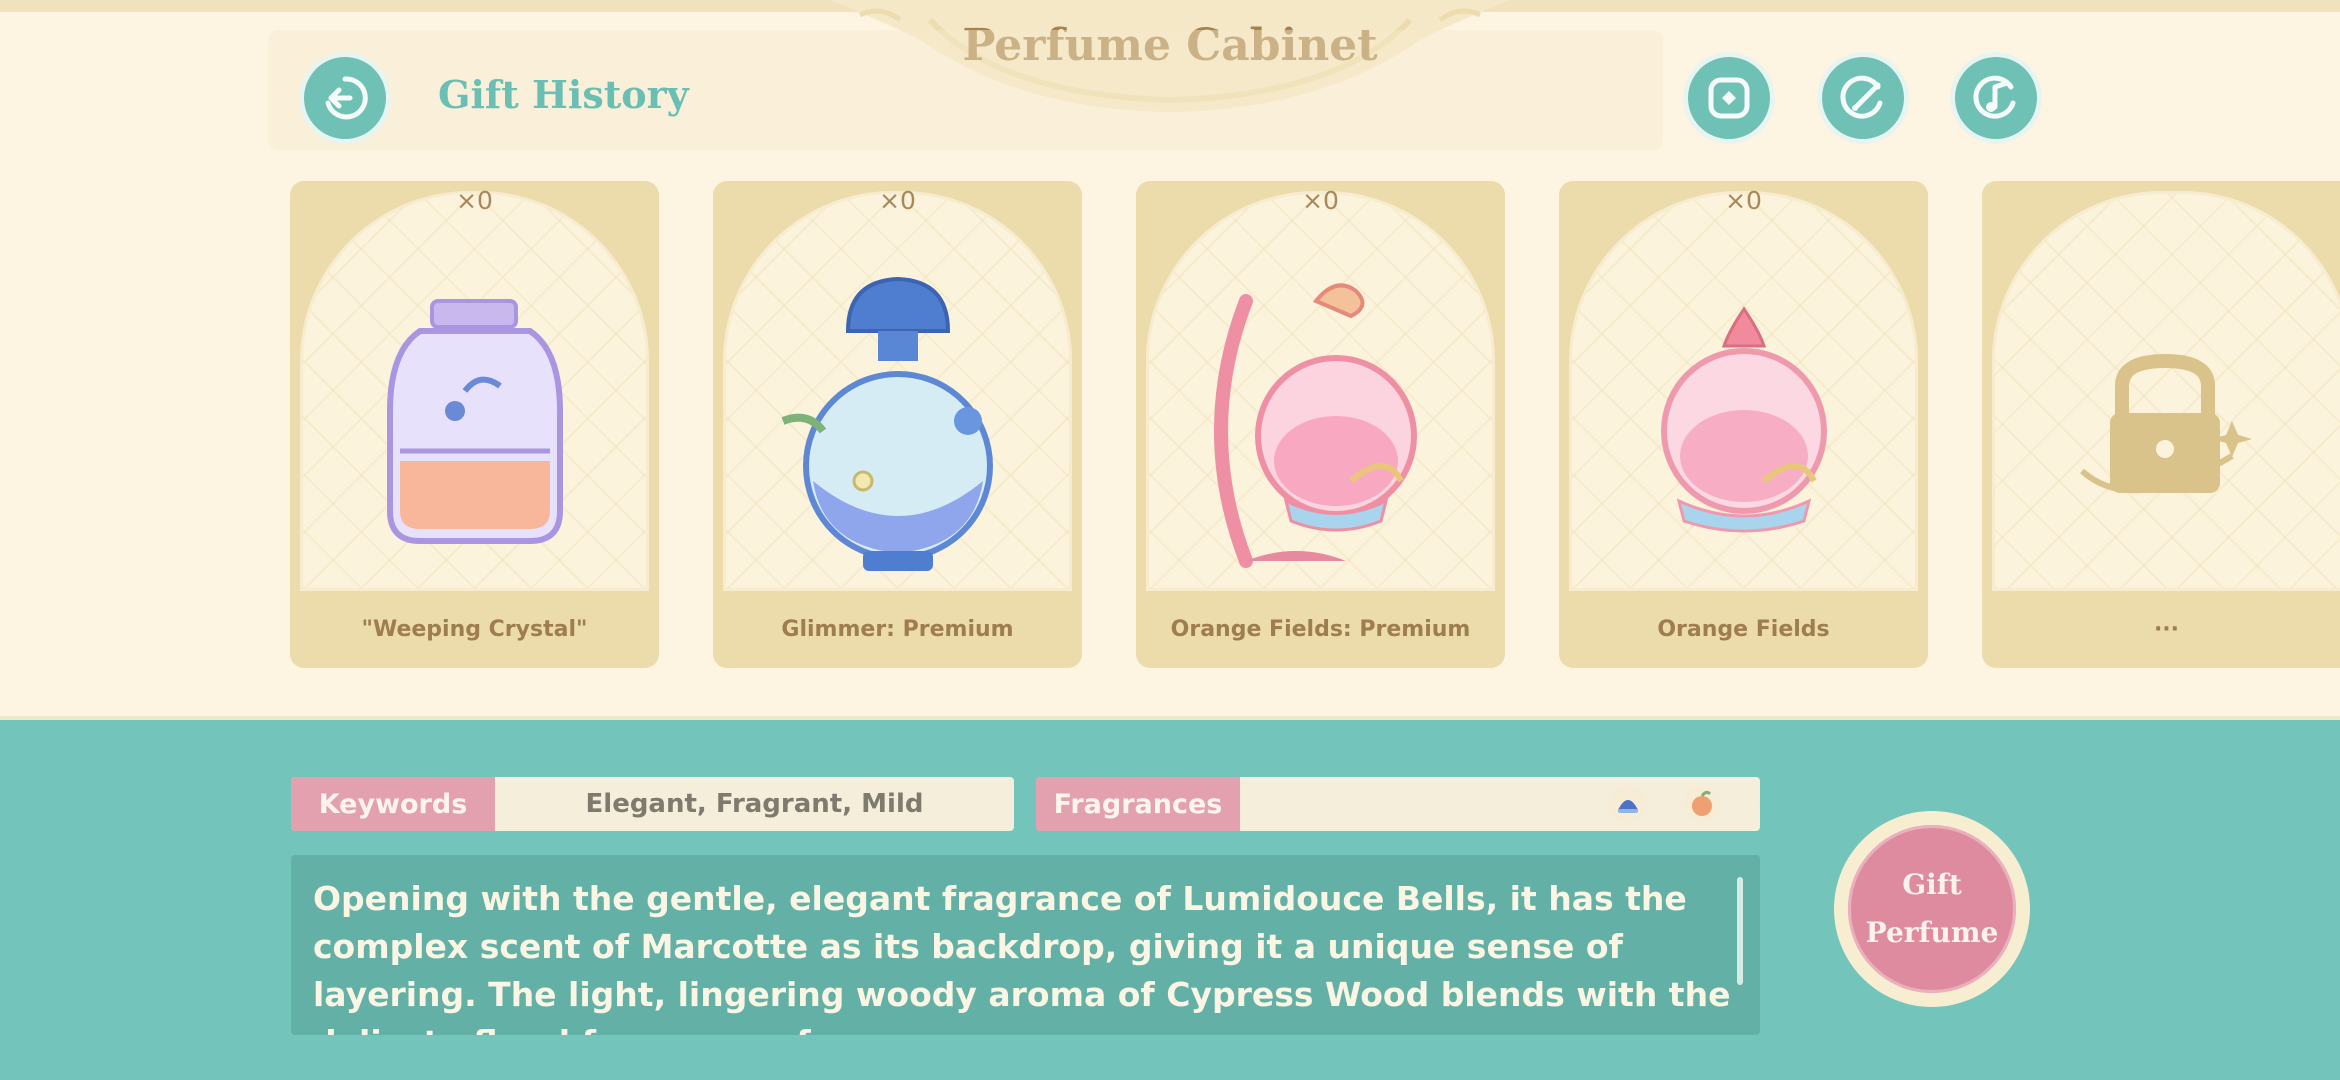 The height and width of the screenshot is (1080, 2340). What do you see at coordinates (2166, 629) in the screenshot?
I see `card-label: ···` at bounding box center [2166, 629].